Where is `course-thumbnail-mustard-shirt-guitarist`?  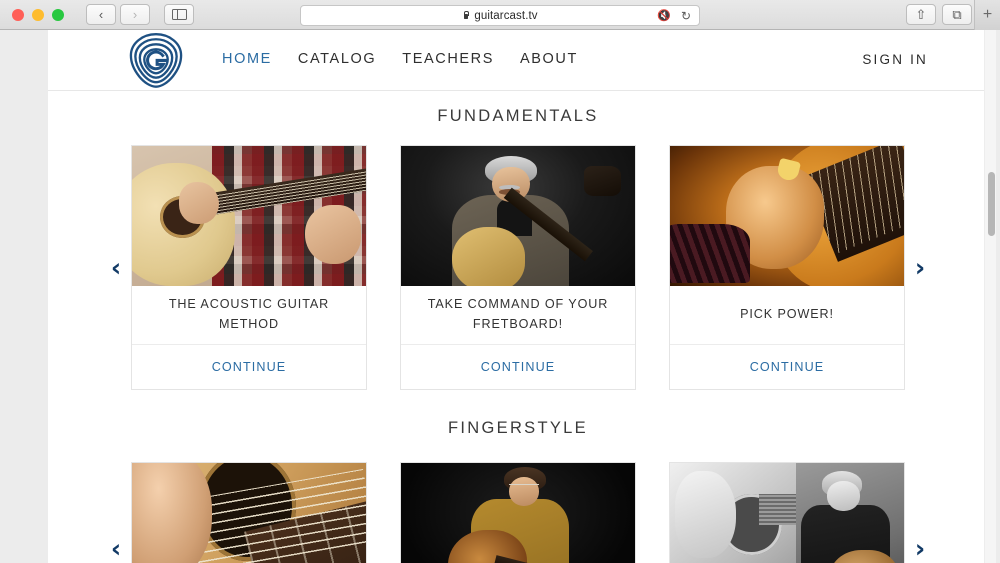
course-thumbnail-mustard-shirt-guitarist is located at coordinates (518, 513).